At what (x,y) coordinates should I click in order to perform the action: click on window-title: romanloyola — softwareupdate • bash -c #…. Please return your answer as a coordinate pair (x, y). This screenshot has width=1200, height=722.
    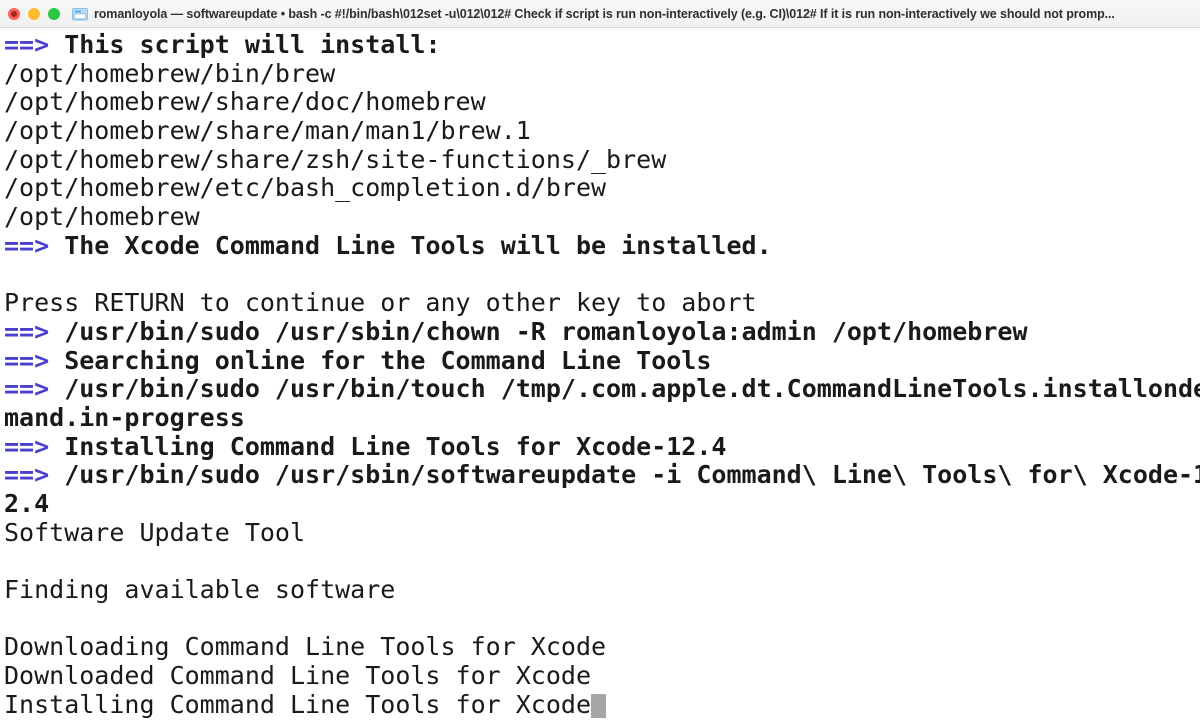
    Looking at the image, I should click on (604, 13).